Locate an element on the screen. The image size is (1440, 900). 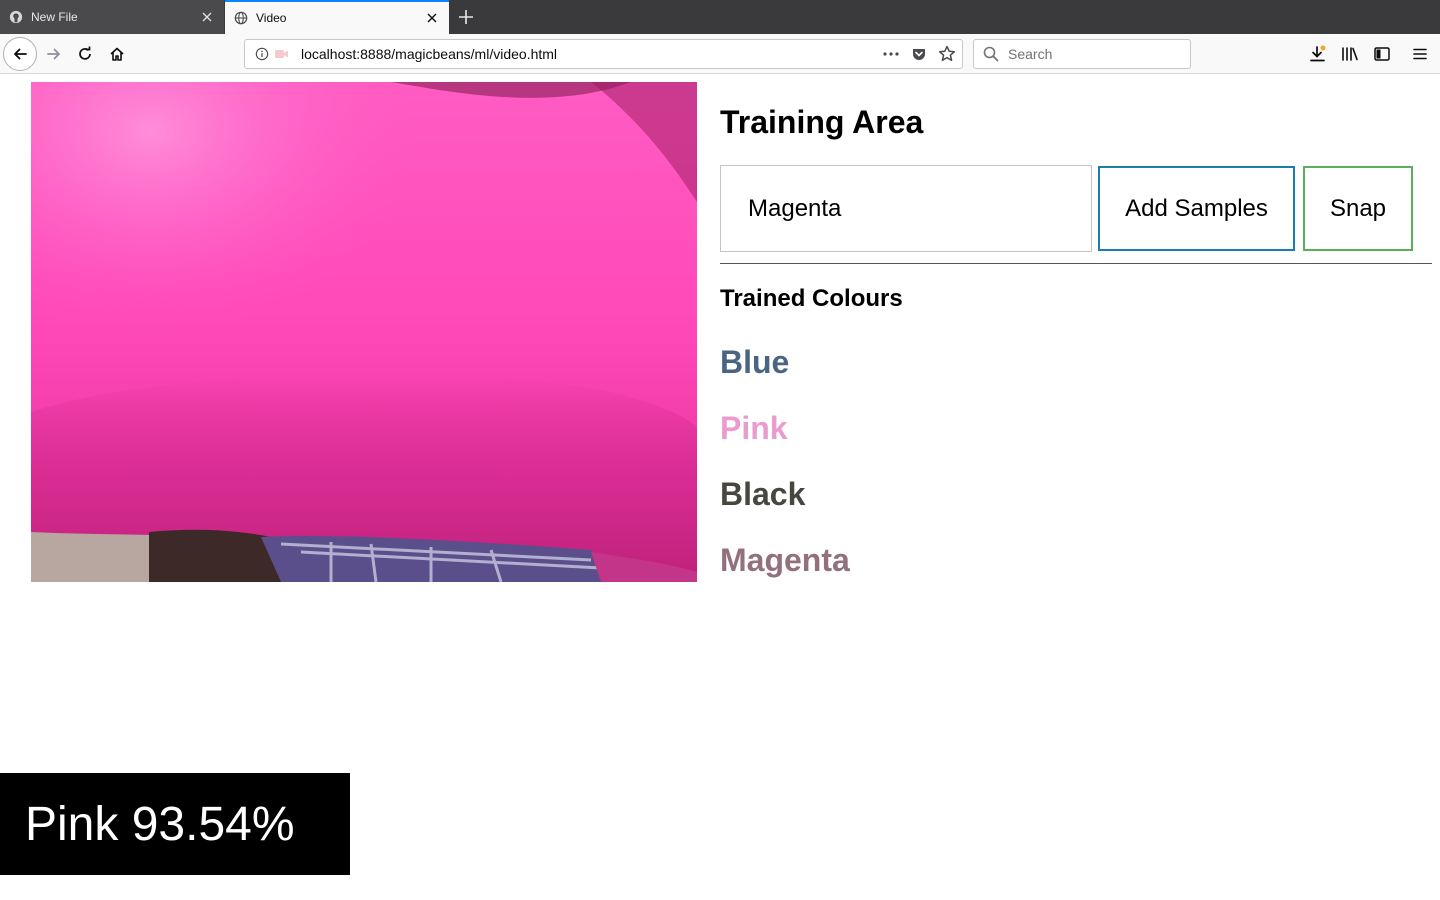
home-button is located at coordinates (117, 54).